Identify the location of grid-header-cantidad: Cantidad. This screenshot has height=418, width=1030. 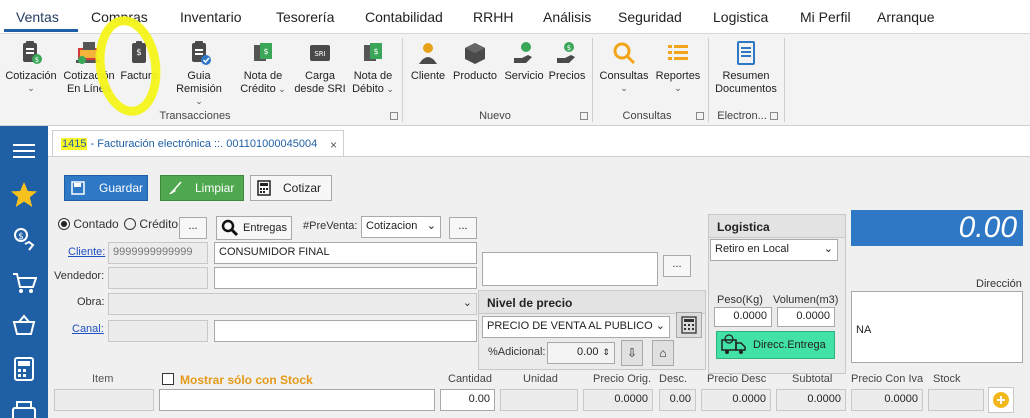
(470, 379).